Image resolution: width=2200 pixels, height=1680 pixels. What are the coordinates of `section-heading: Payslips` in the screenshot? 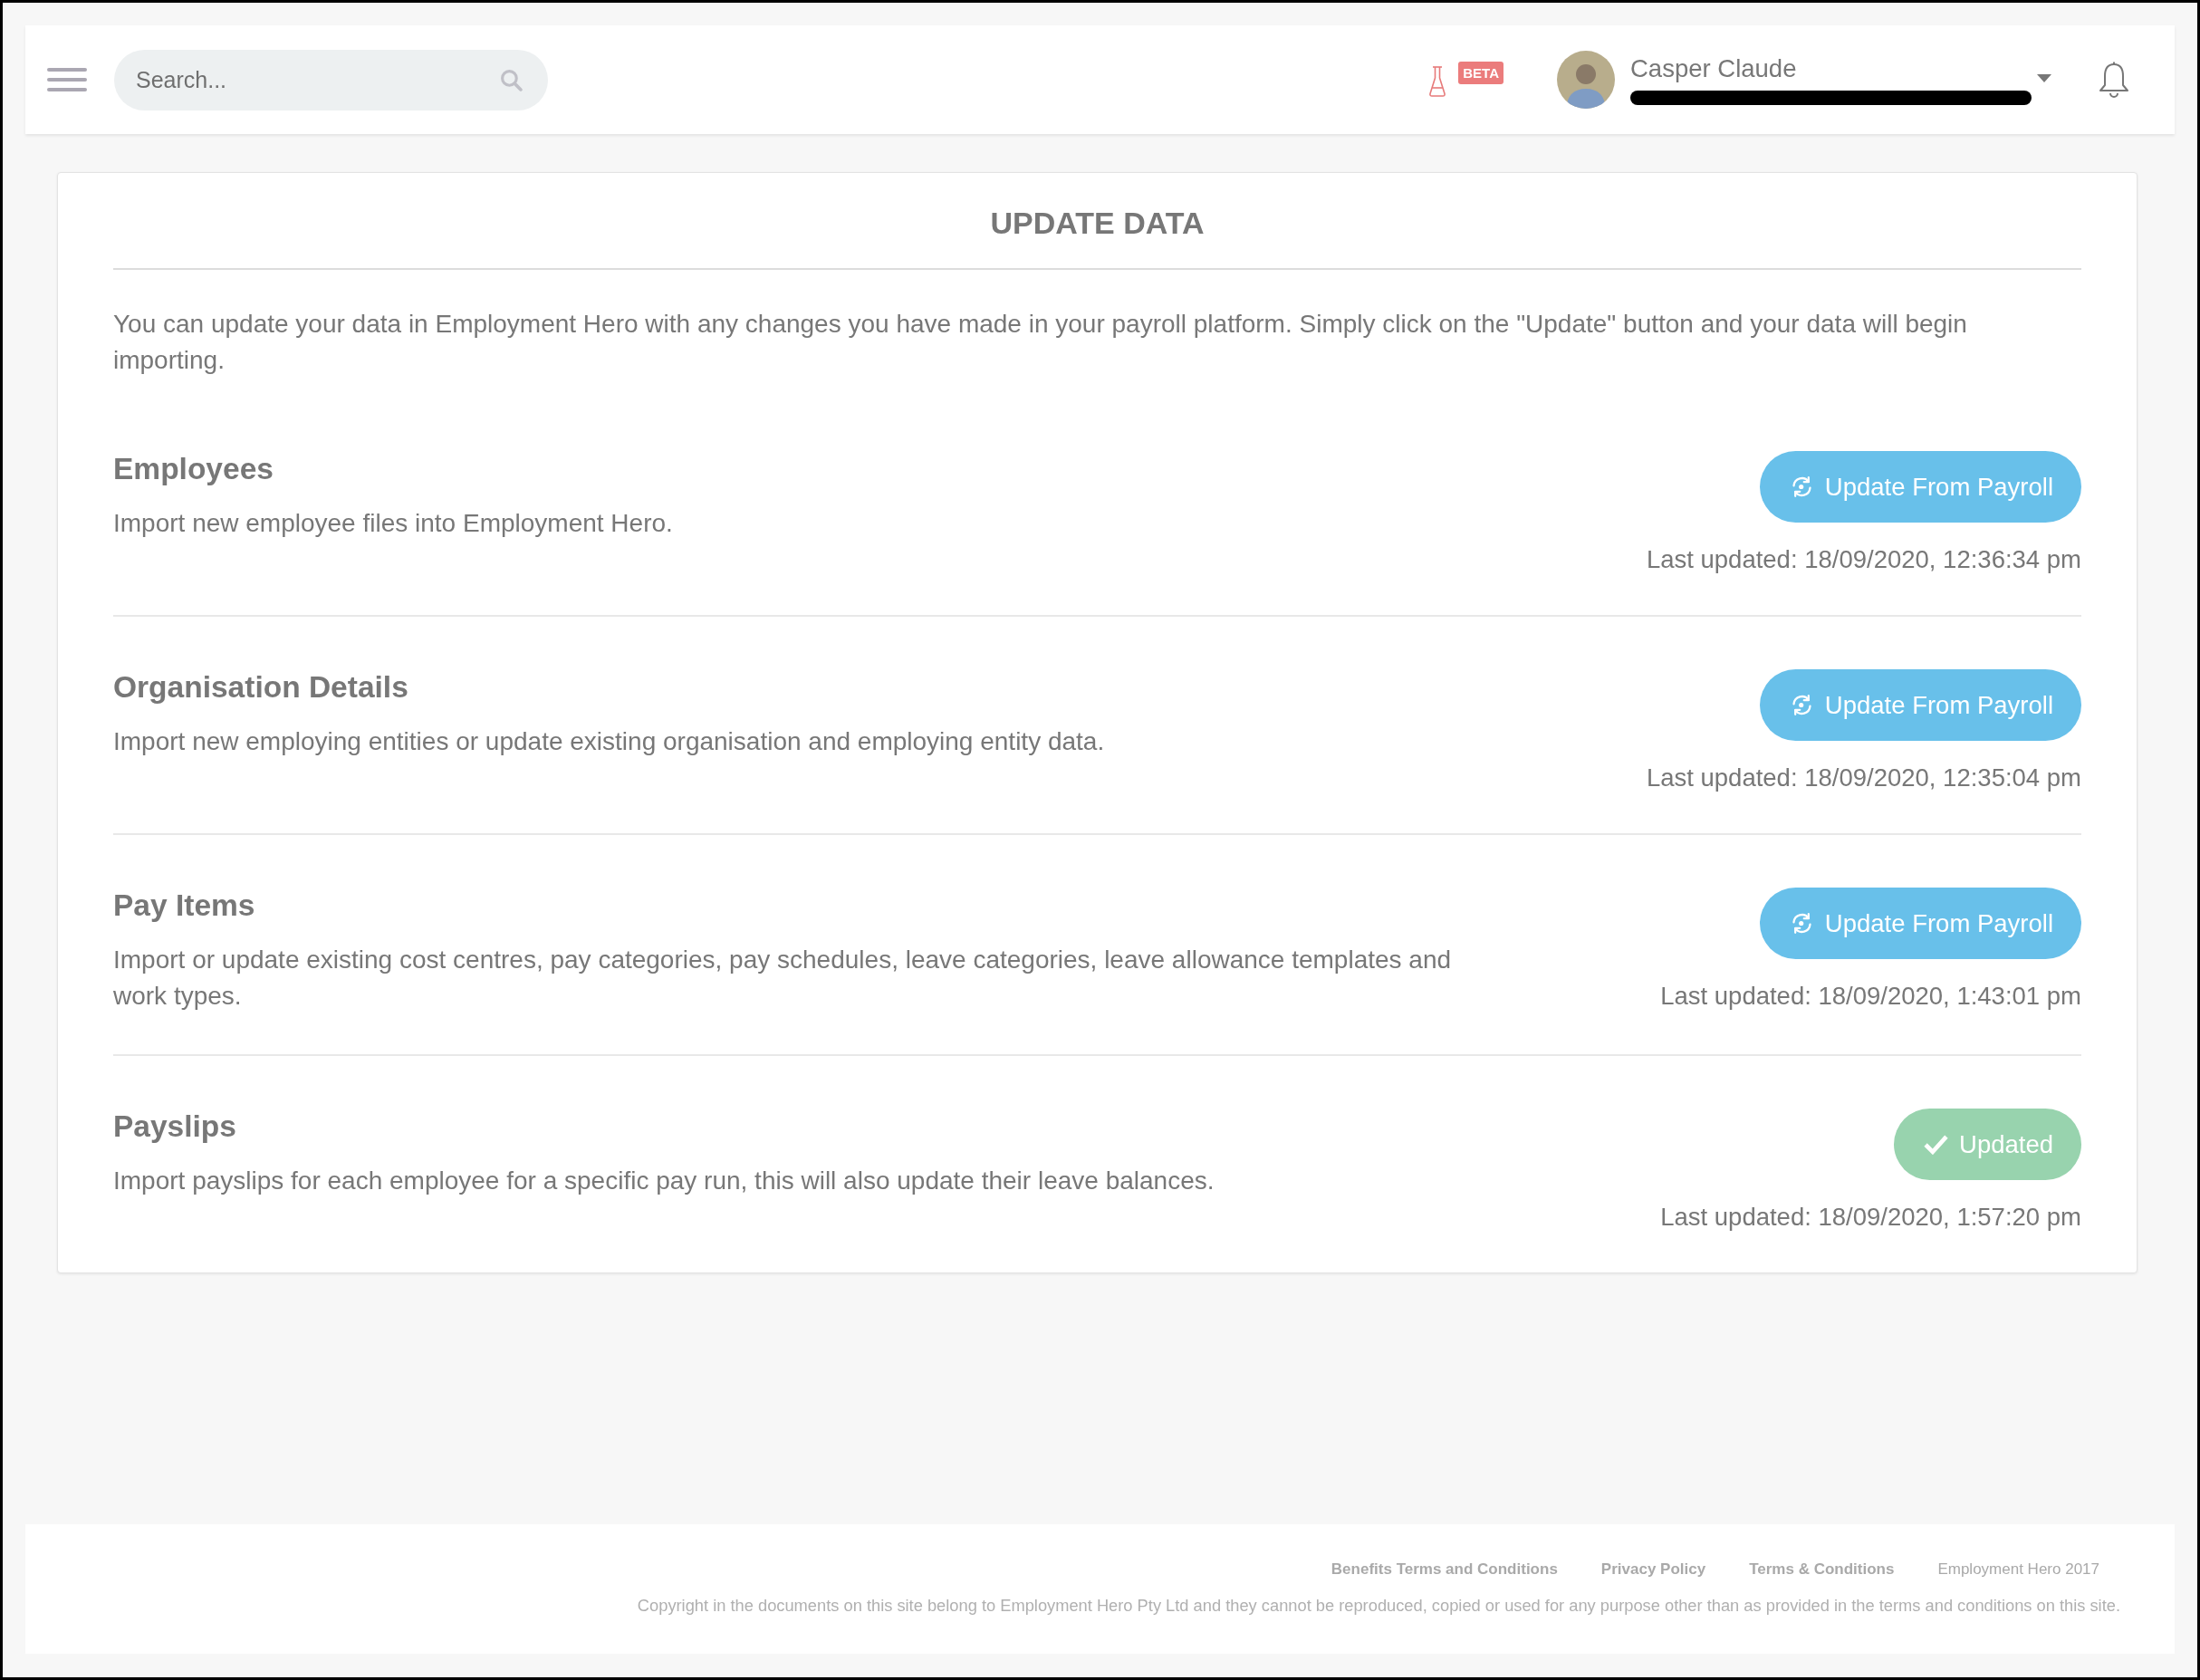 It's located at (175, 1127).